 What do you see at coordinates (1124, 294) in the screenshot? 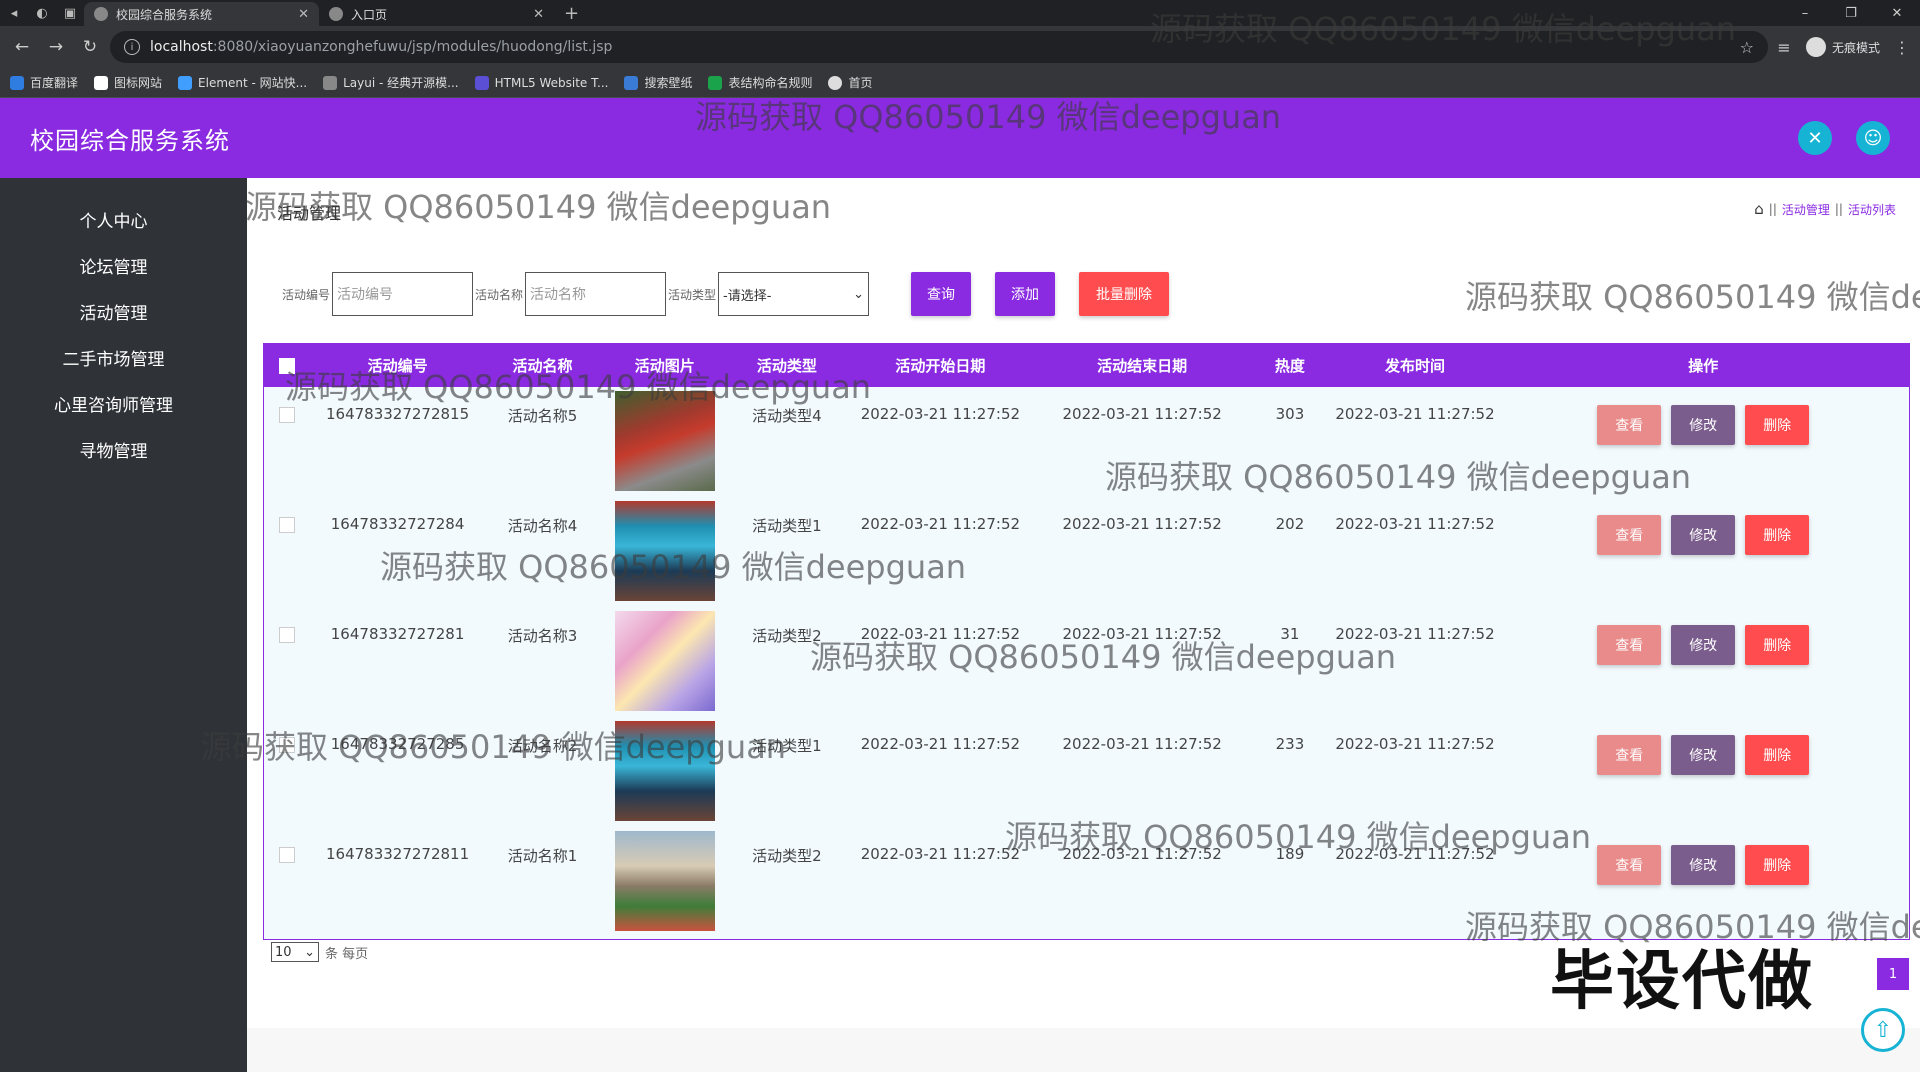
I see `batch-delete-button: 批量删除` at bounding box center [1124, 294].